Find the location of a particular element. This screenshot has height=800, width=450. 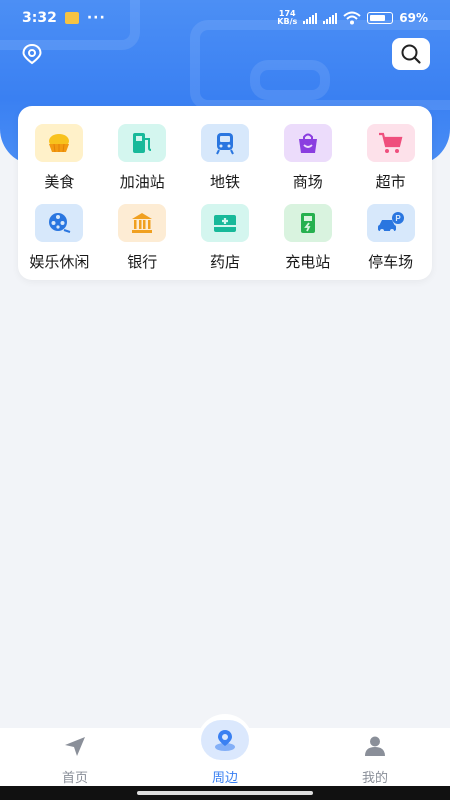

category-label: 充电站 is located at coordinates (308, 262).